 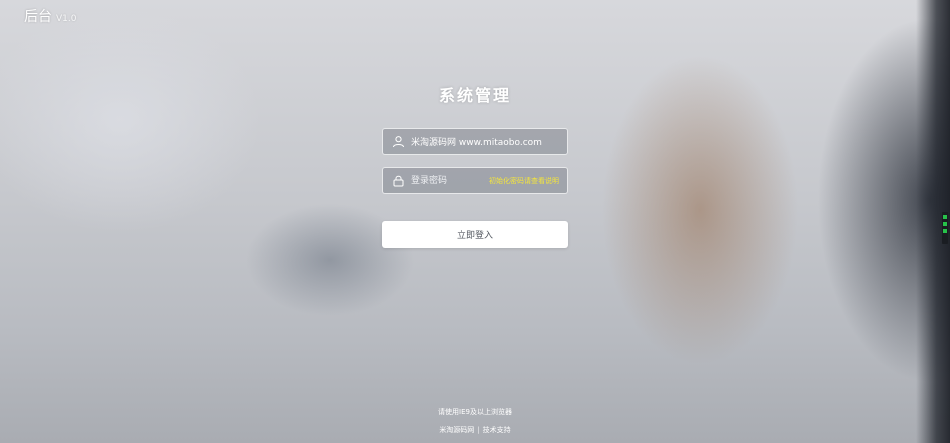 What do you see at coordinates (456, 430) in the screenshot?
I see `footer-link-site: 米淘源码网` at bounding box center [456, 430].